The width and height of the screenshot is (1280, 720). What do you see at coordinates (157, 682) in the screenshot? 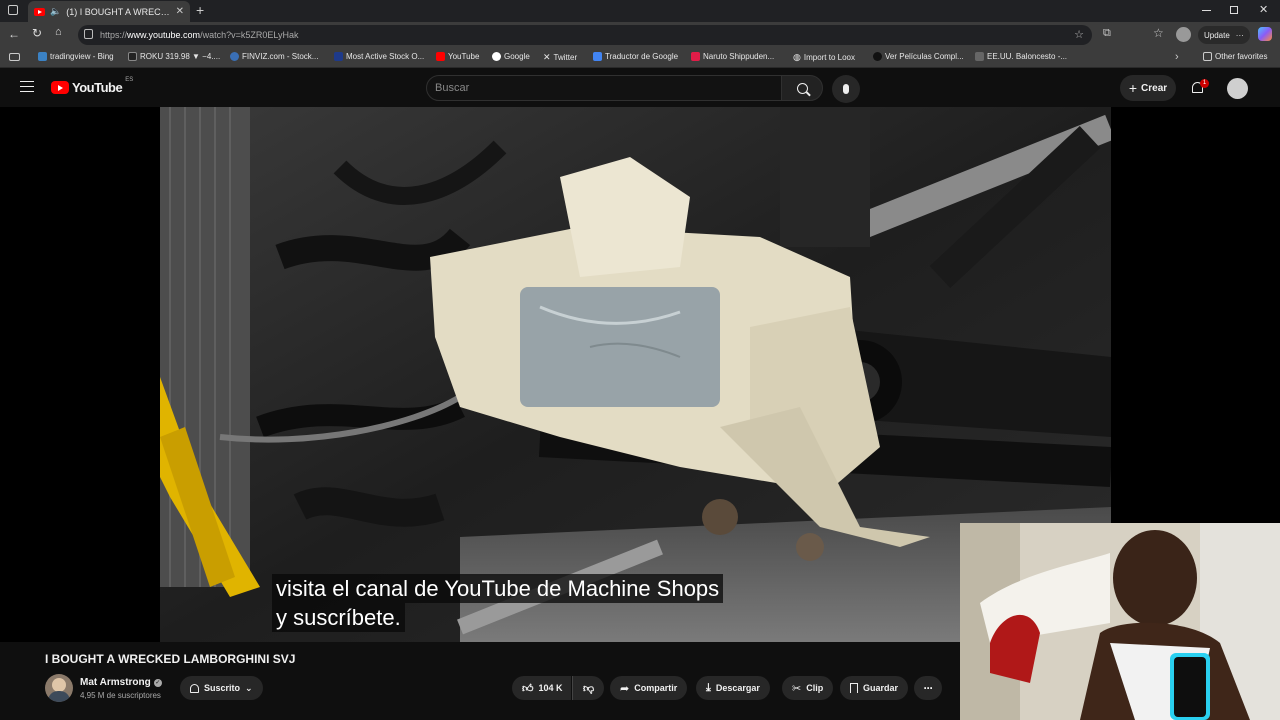
I see `verified-icon: ✓` at bounding box center [157, 682].